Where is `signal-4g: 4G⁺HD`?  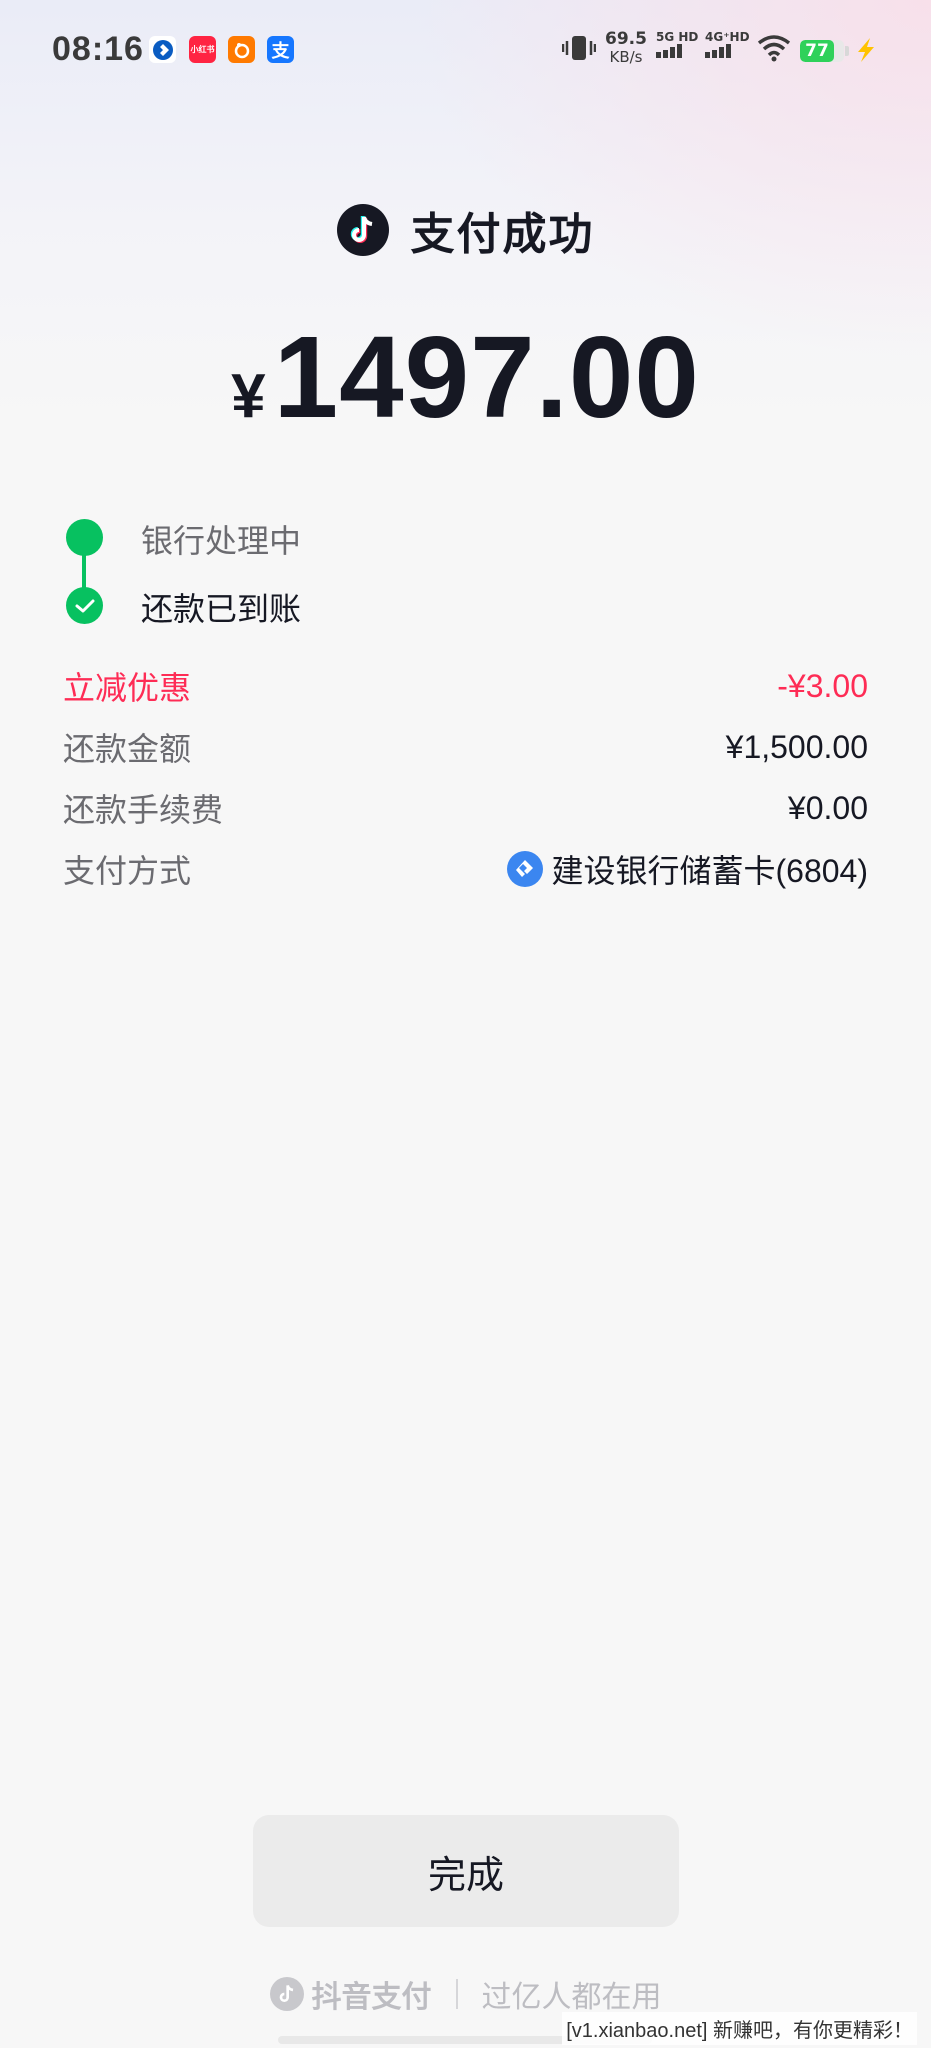 signal-4g: 4G⁺HD is located at coordinates (727, 50).